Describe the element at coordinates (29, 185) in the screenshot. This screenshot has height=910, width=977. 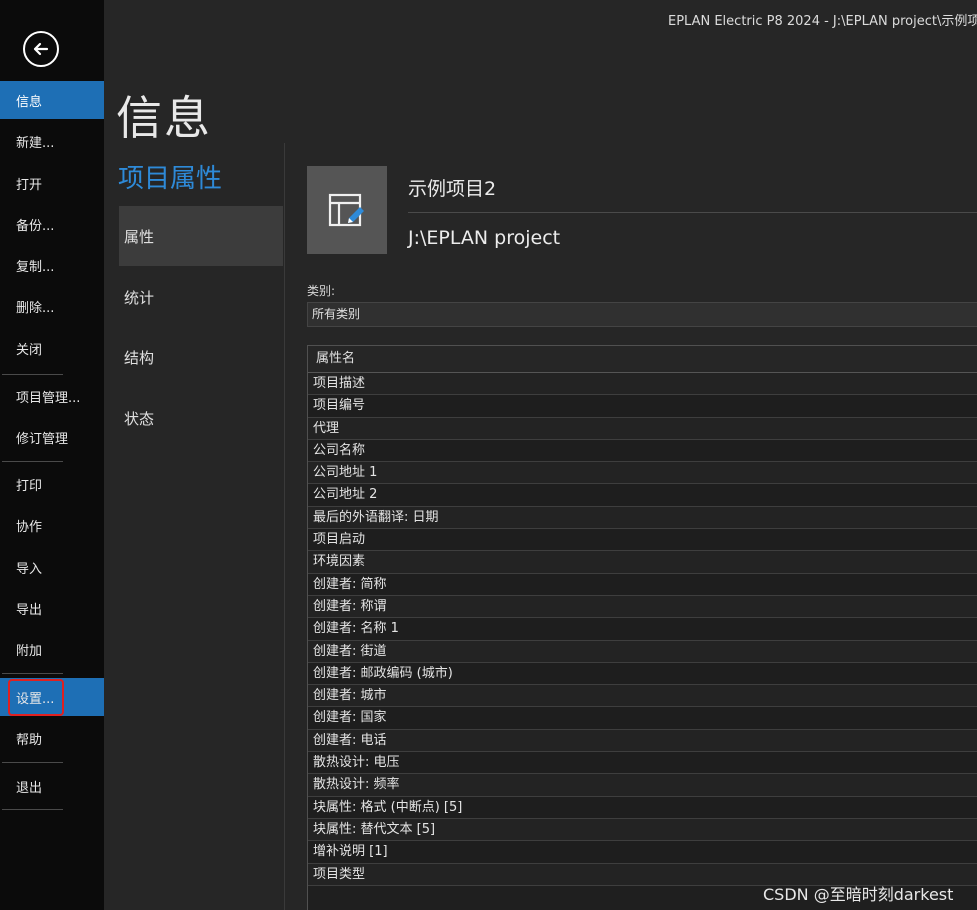
I see `nav-item-label: 打开` at that location.